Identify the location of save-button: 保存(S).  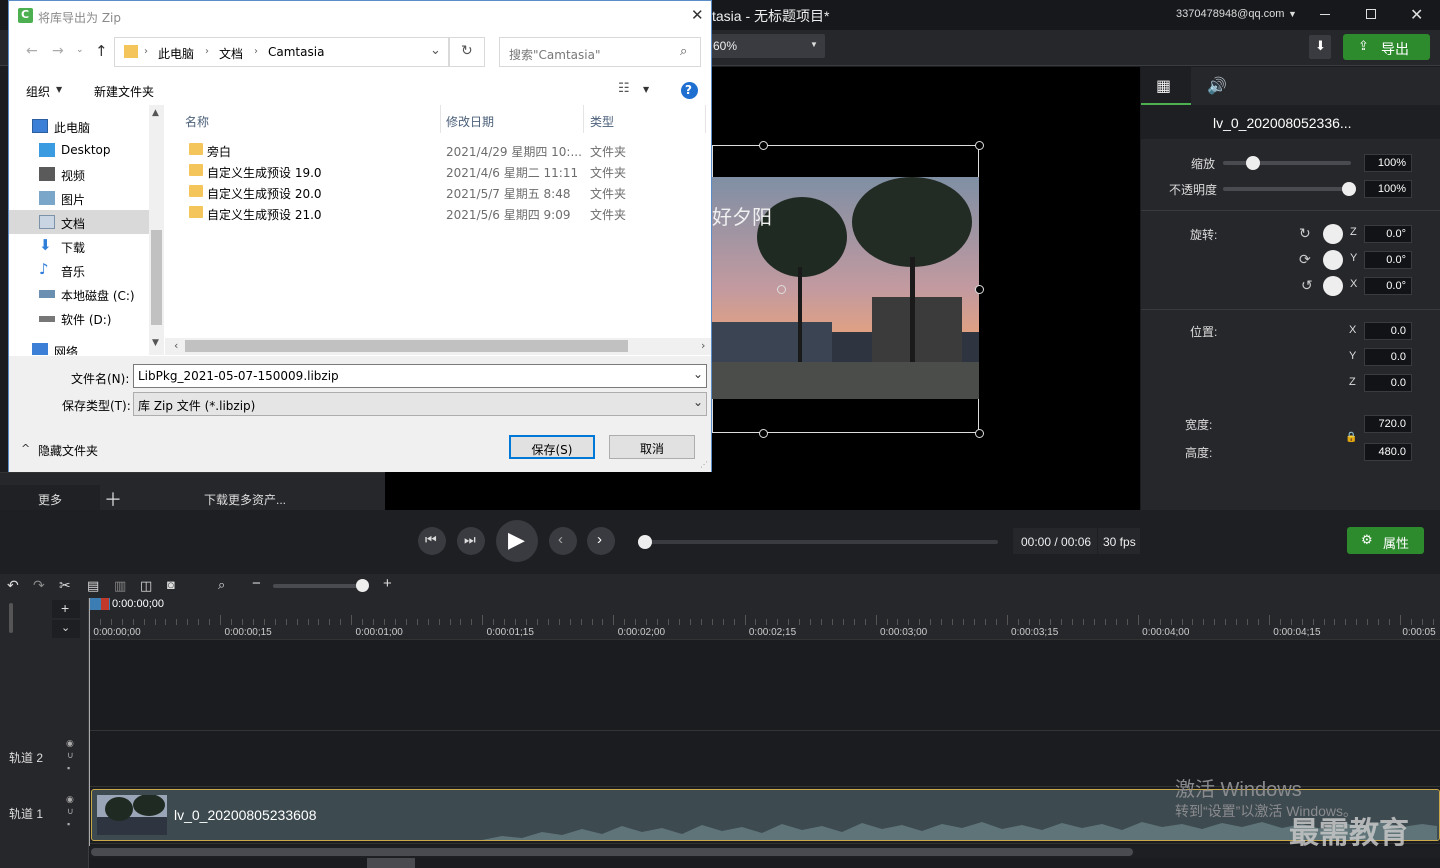
(552, 447).